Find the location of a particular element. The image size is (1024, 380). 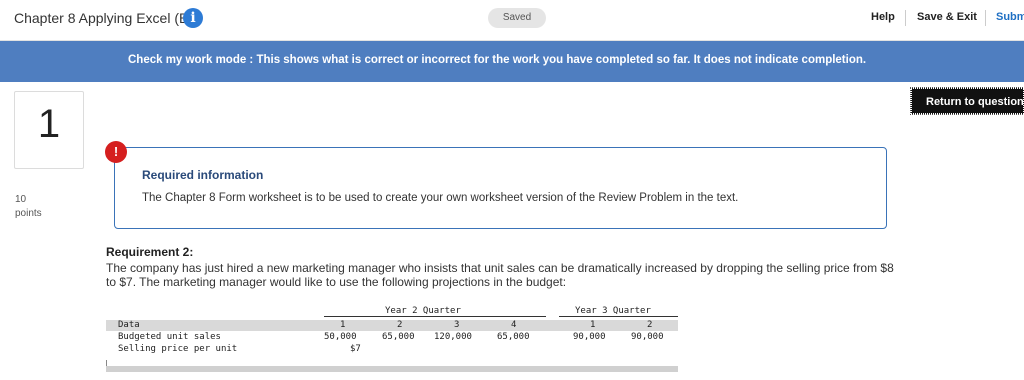

save-exit-button: Save & Exit is located at coordinates (947, 17).